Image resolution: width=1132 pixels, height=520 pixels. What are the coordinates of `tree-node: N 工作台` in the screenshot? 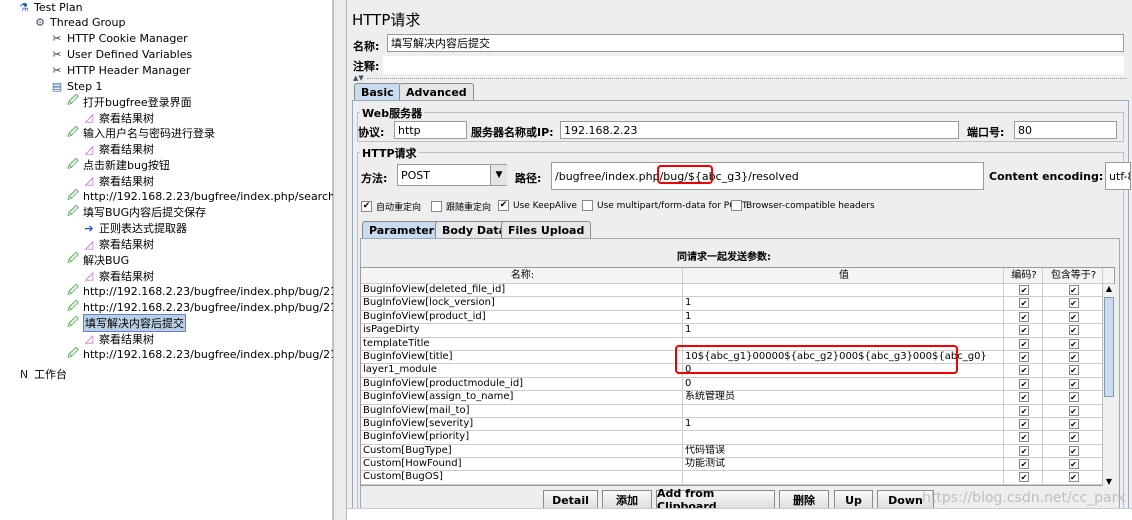 It's located at (42, 374).